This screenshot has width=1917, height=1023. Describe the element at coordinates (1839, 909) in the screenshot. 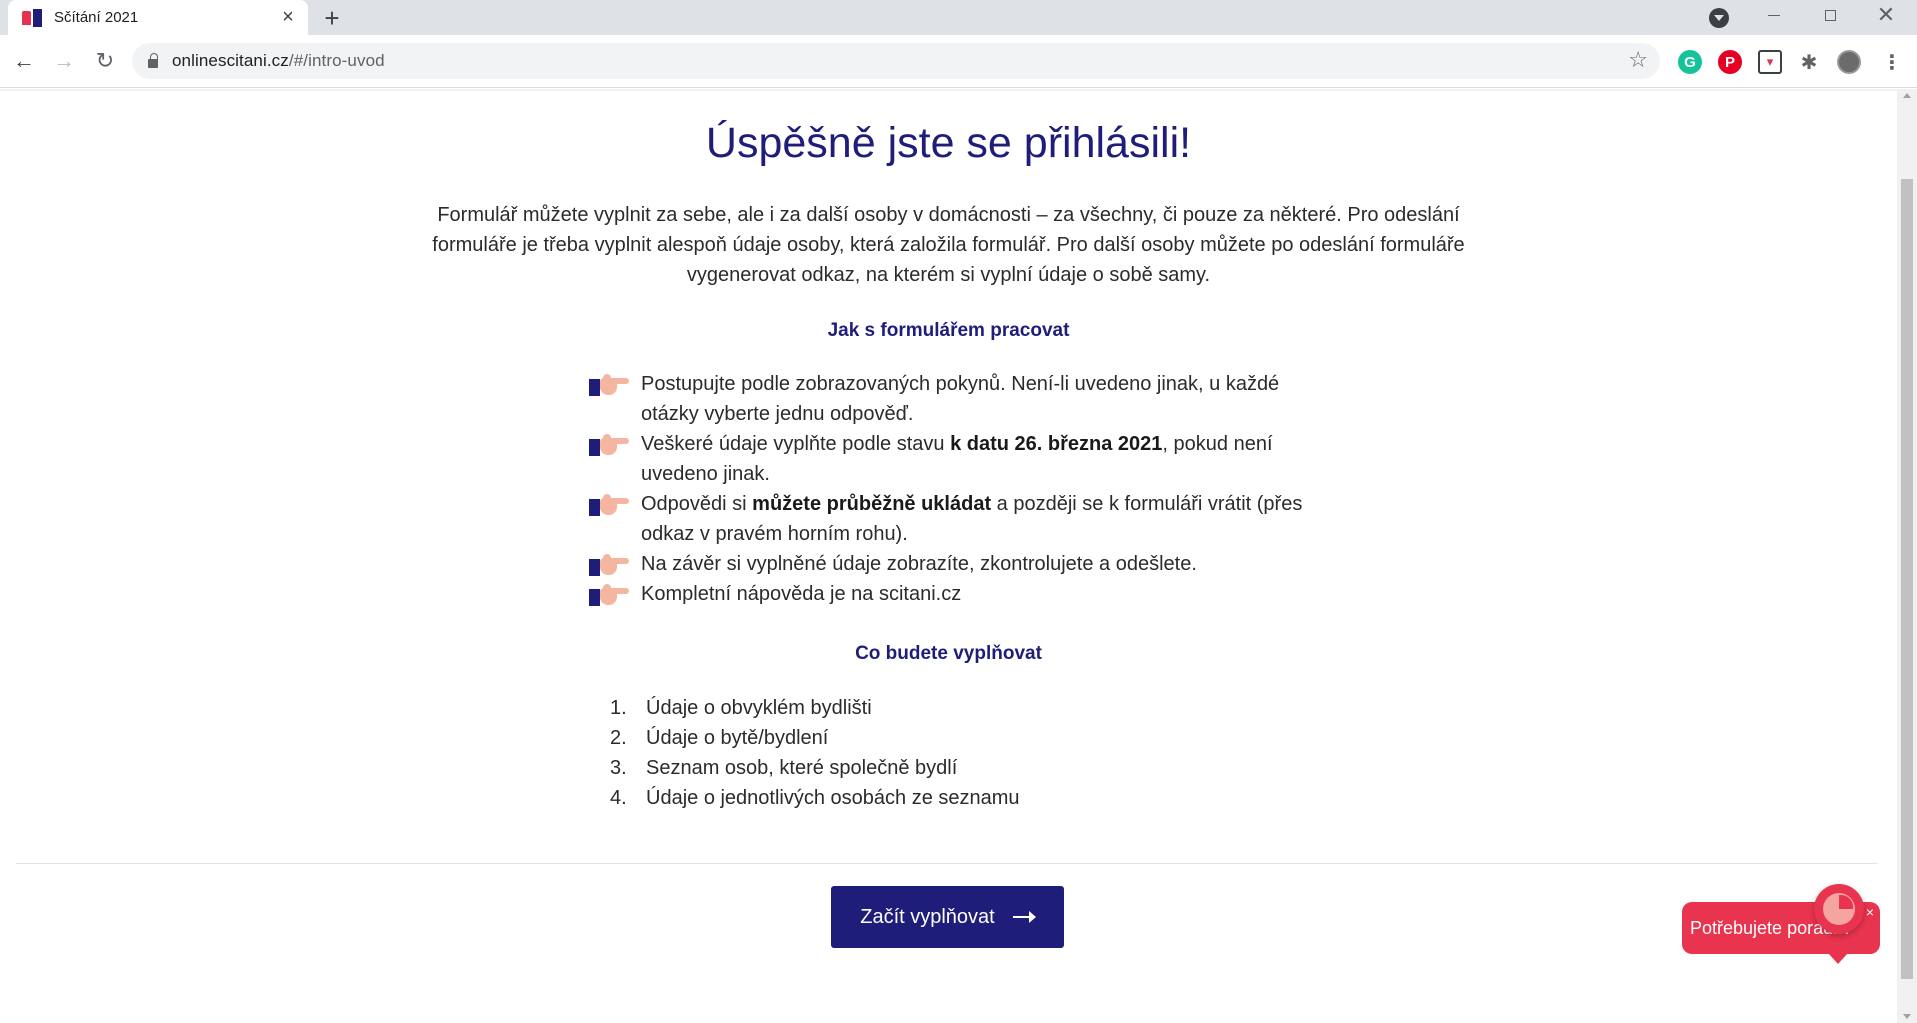

I see `chat-launcher-icon` at that location.